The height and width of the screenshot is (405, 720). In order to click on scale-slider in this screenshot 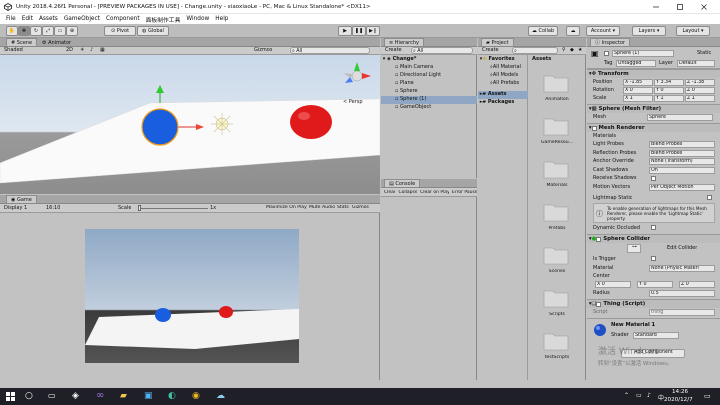, I will do `click(173, 208)`.